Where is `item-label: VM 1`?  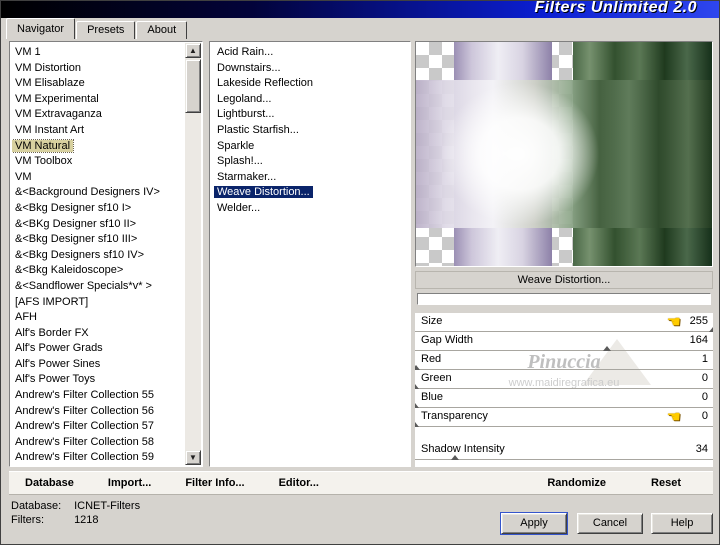
item-label: VM 1 is located at coordinates (28, 52).